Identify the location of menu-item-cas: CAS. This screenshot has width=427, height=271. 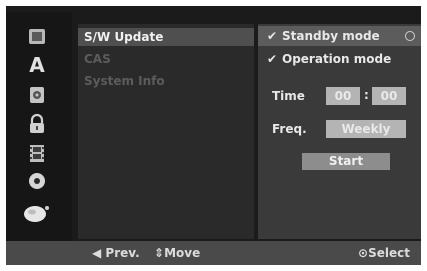
(97, 59).